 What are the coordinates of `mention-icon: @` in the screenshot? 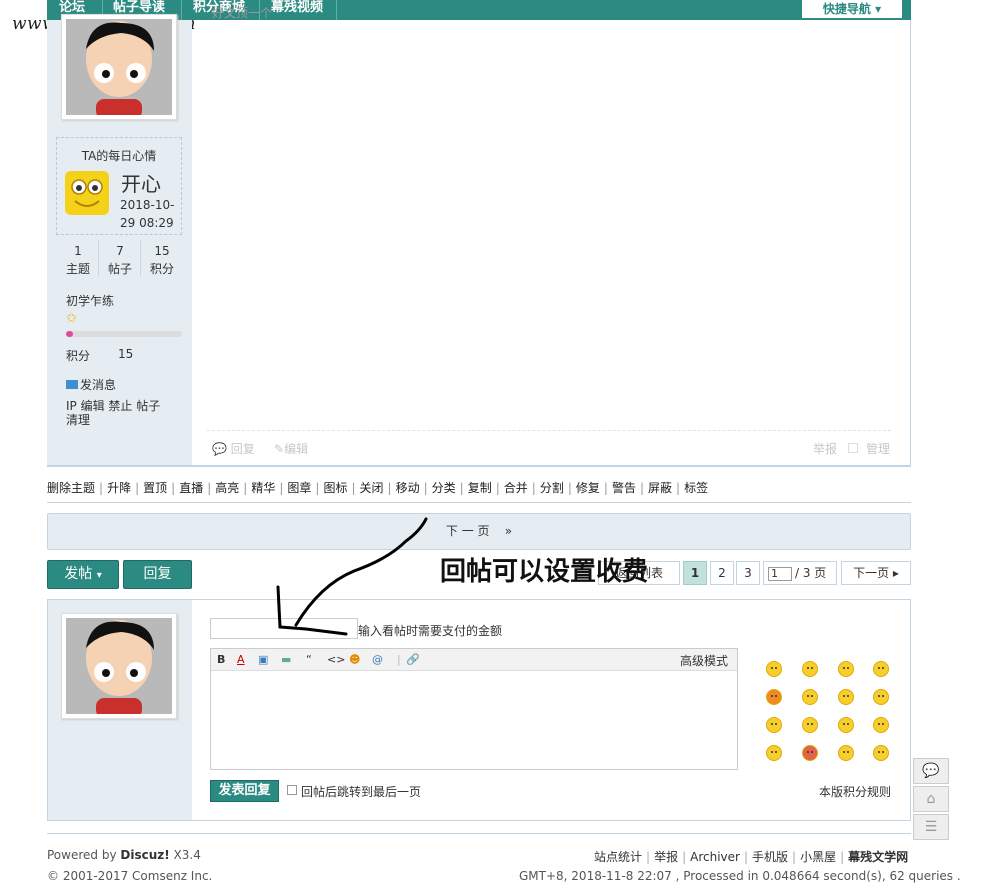 It's located at (377, 660).